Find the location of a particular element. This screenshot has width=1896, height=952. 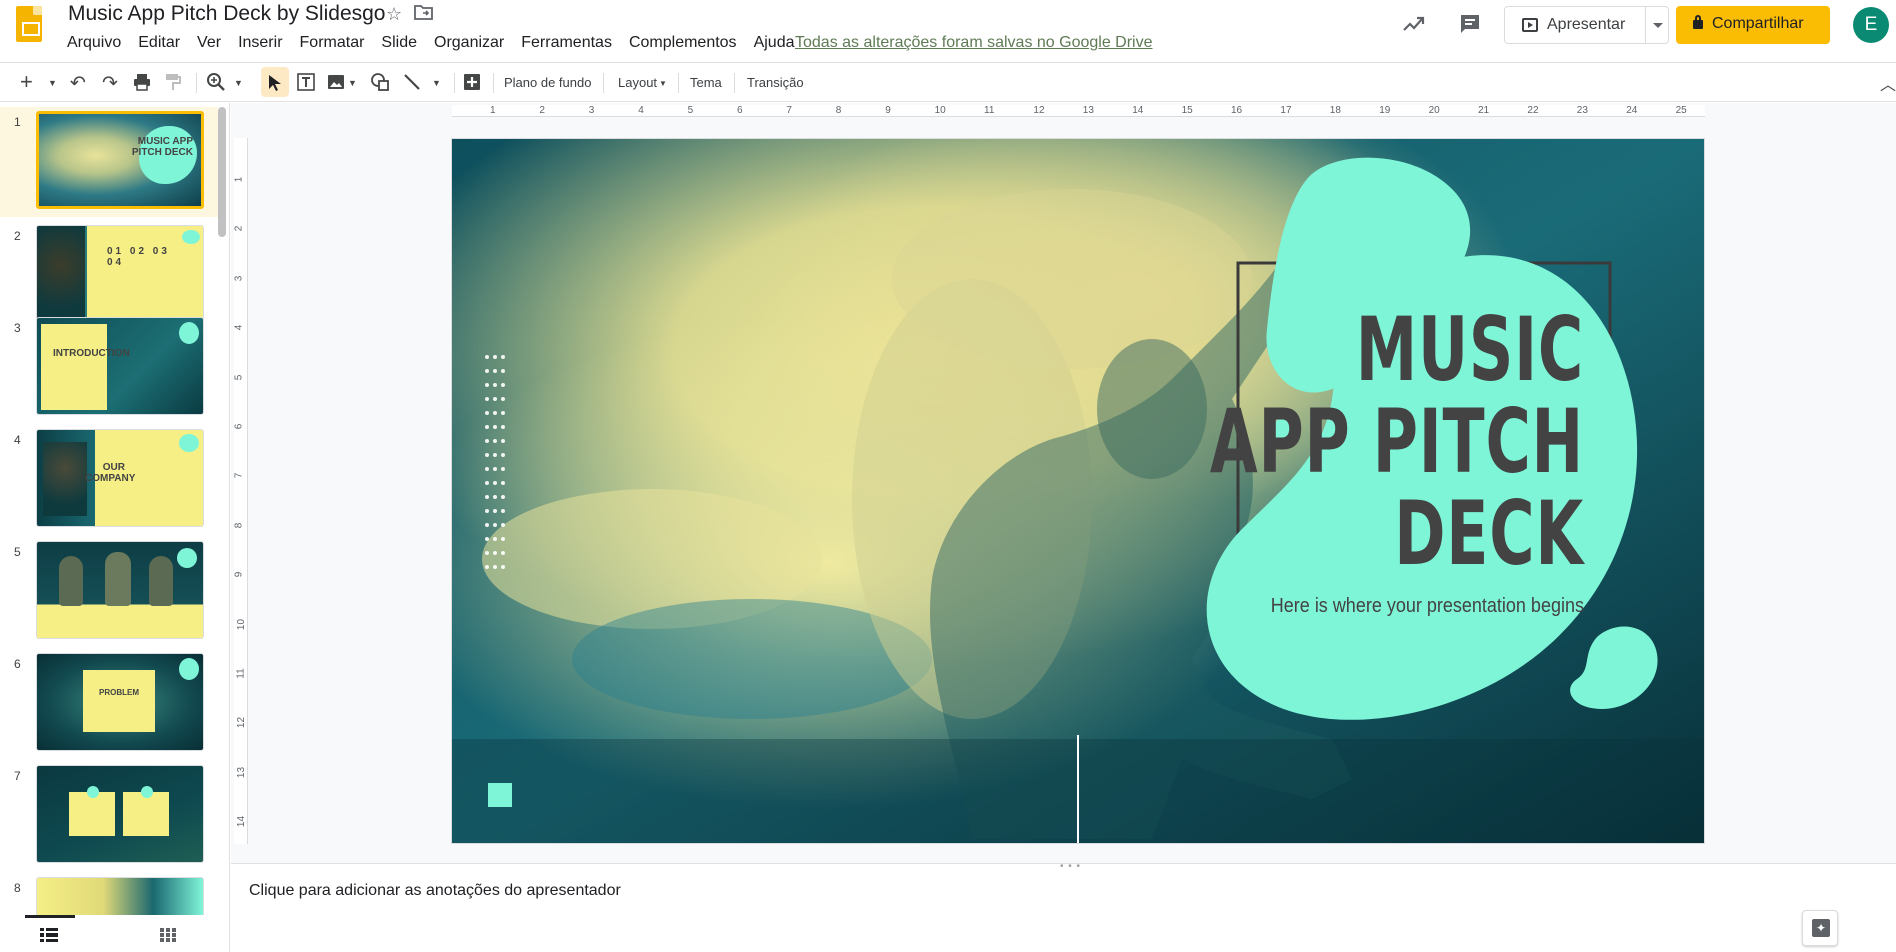

slide-thumbnail-5: 5 is located at coordinates (109, 592).